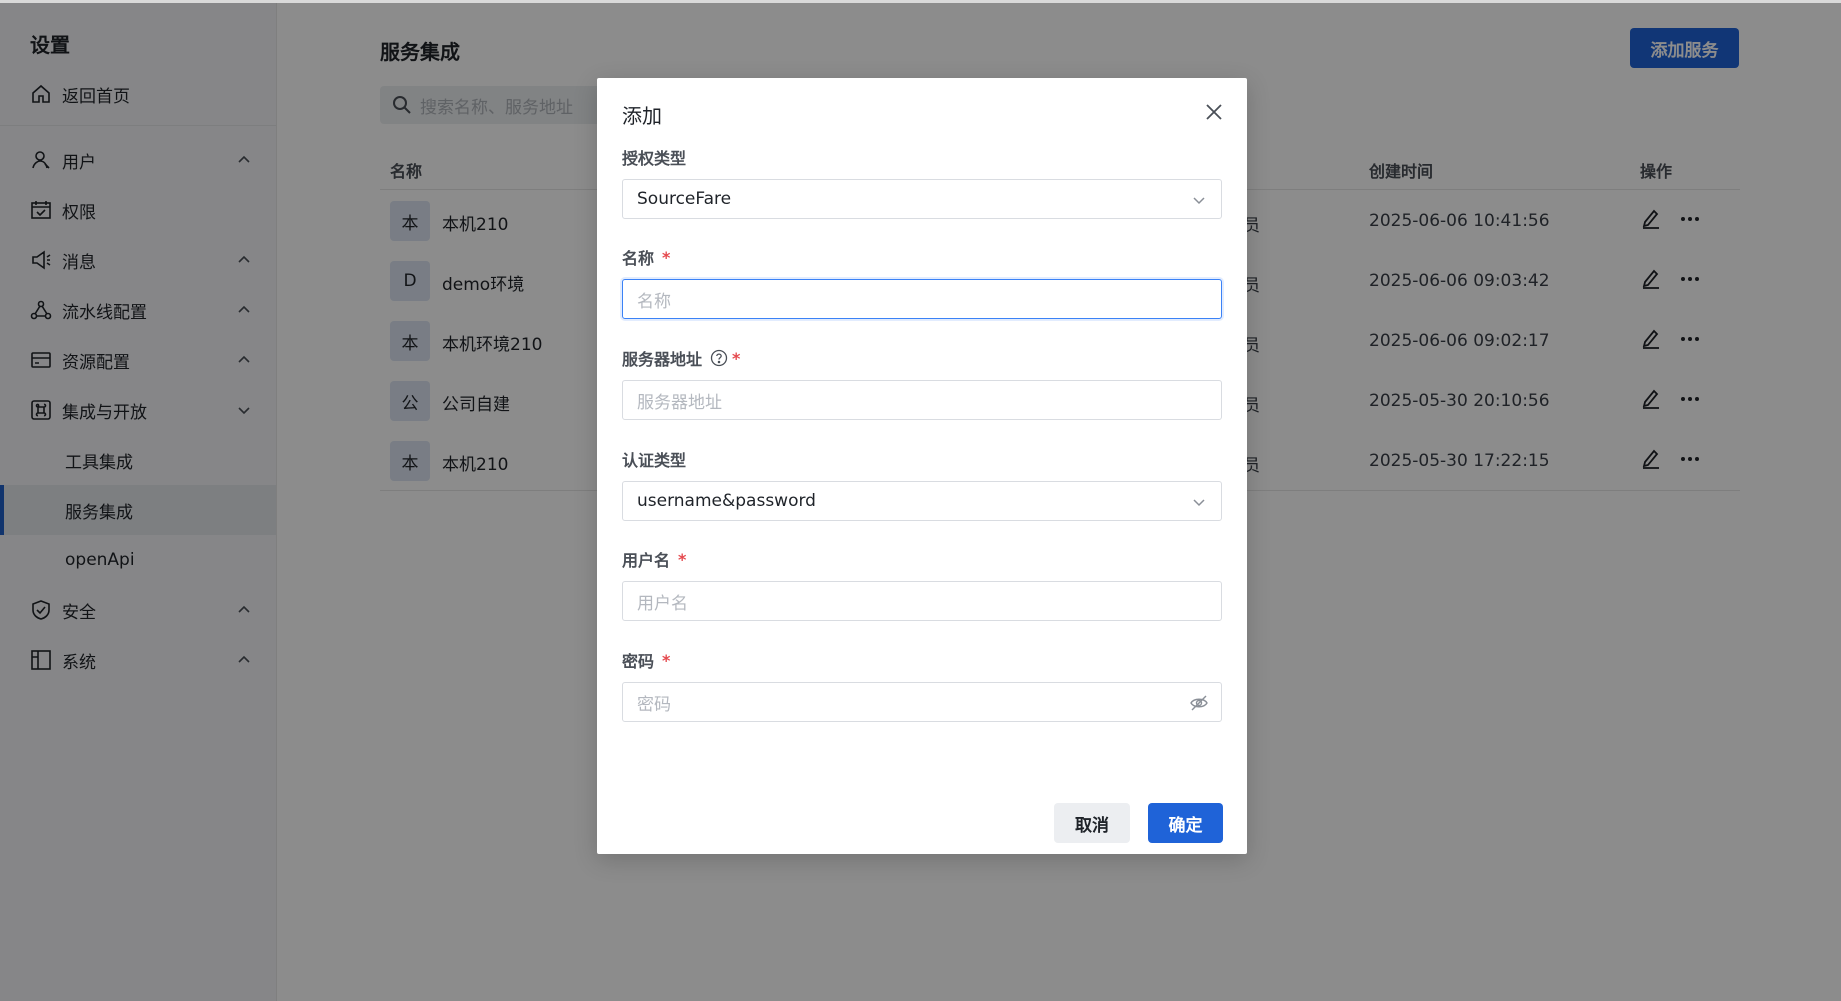 The height and width of the screenshot is (1001, 1841). Describe the element at coordinates (1214, 112) in the screenshot. I see `close-icon` at that location.